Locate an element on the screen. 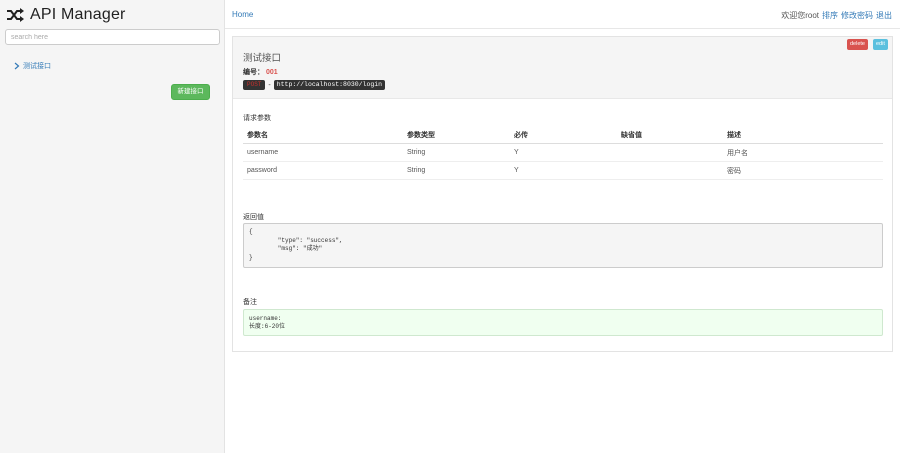 This screenshot has width=900, height=453. response-title: 返回值 is located at coordinates (253, 217).